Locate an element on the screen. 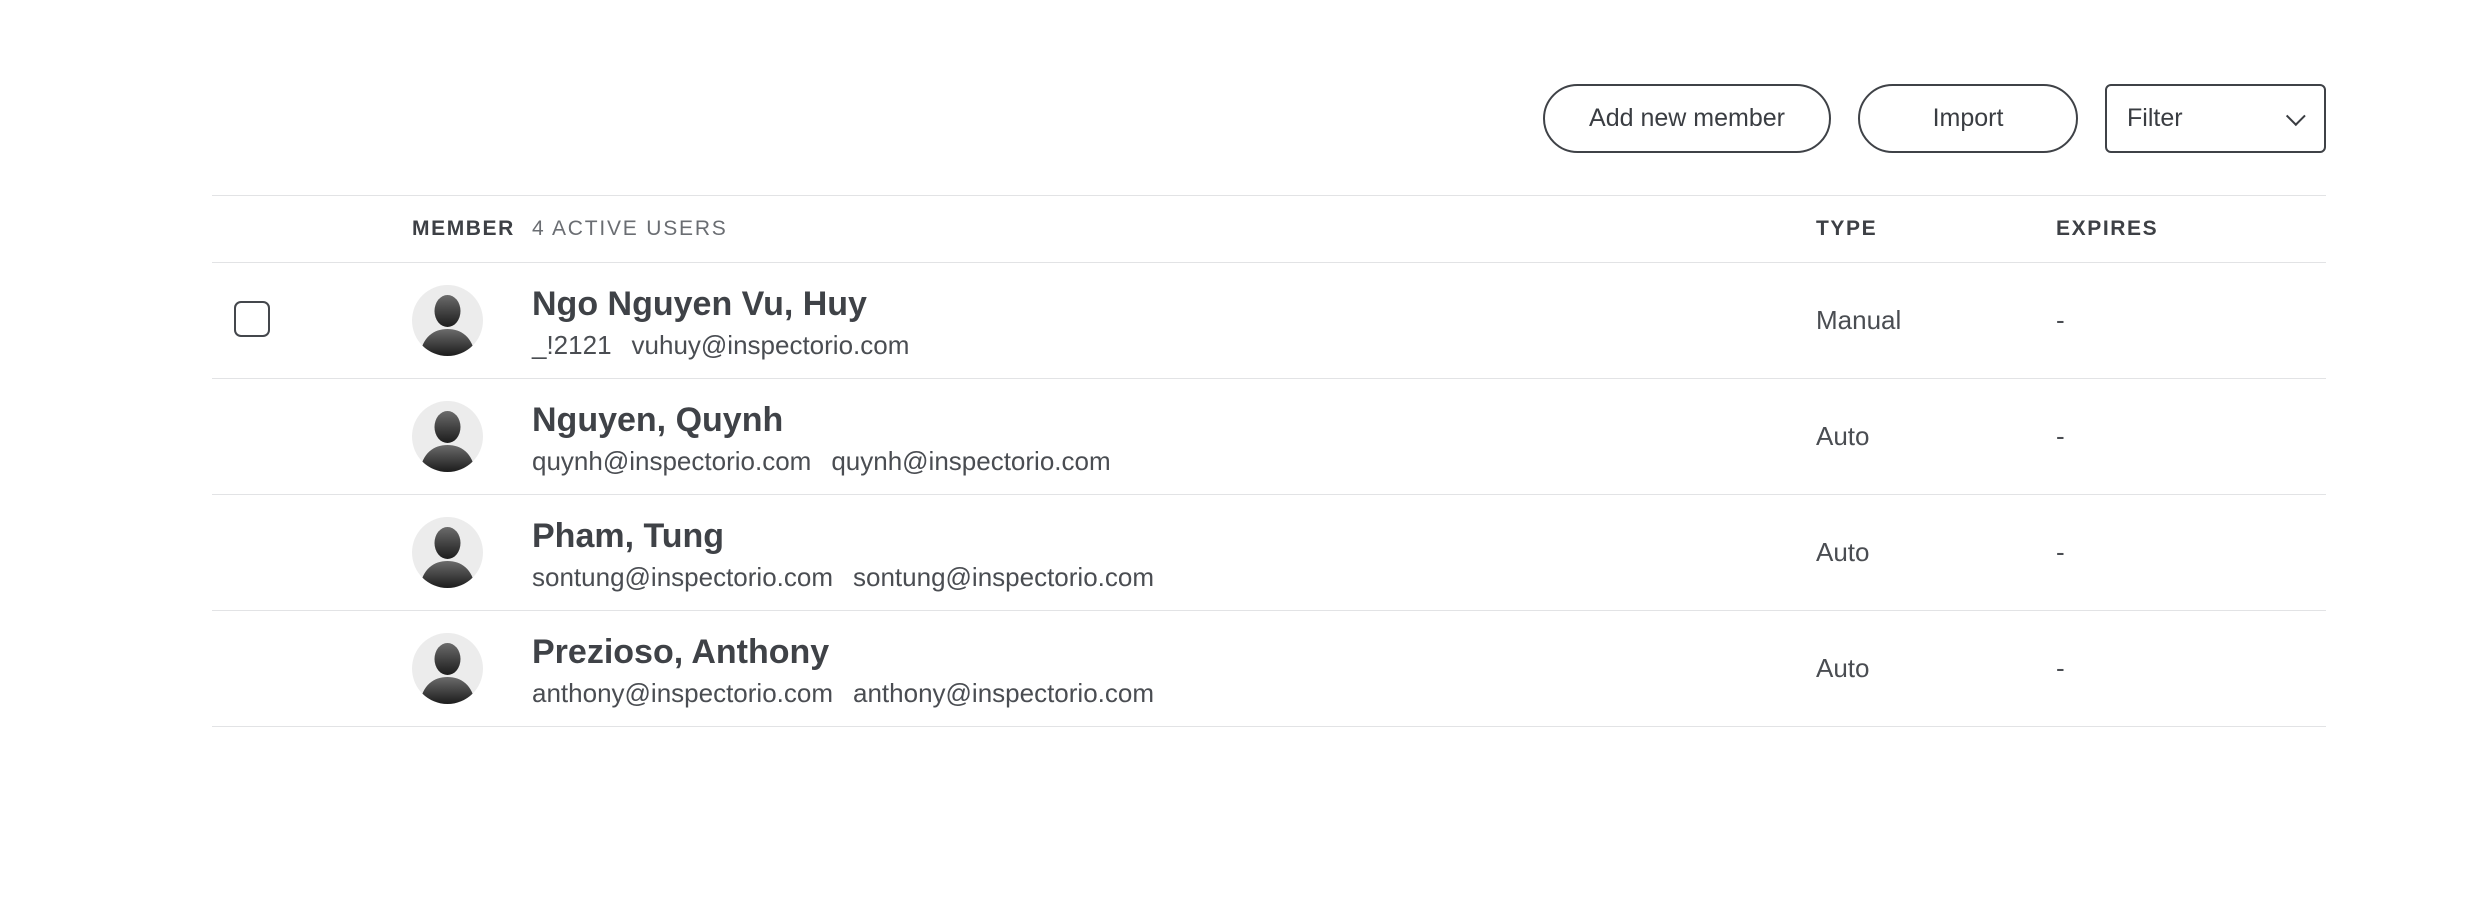 This screenshot has width=2476, height=900. chevron-down-icon is located at coordinates (2295, 115).